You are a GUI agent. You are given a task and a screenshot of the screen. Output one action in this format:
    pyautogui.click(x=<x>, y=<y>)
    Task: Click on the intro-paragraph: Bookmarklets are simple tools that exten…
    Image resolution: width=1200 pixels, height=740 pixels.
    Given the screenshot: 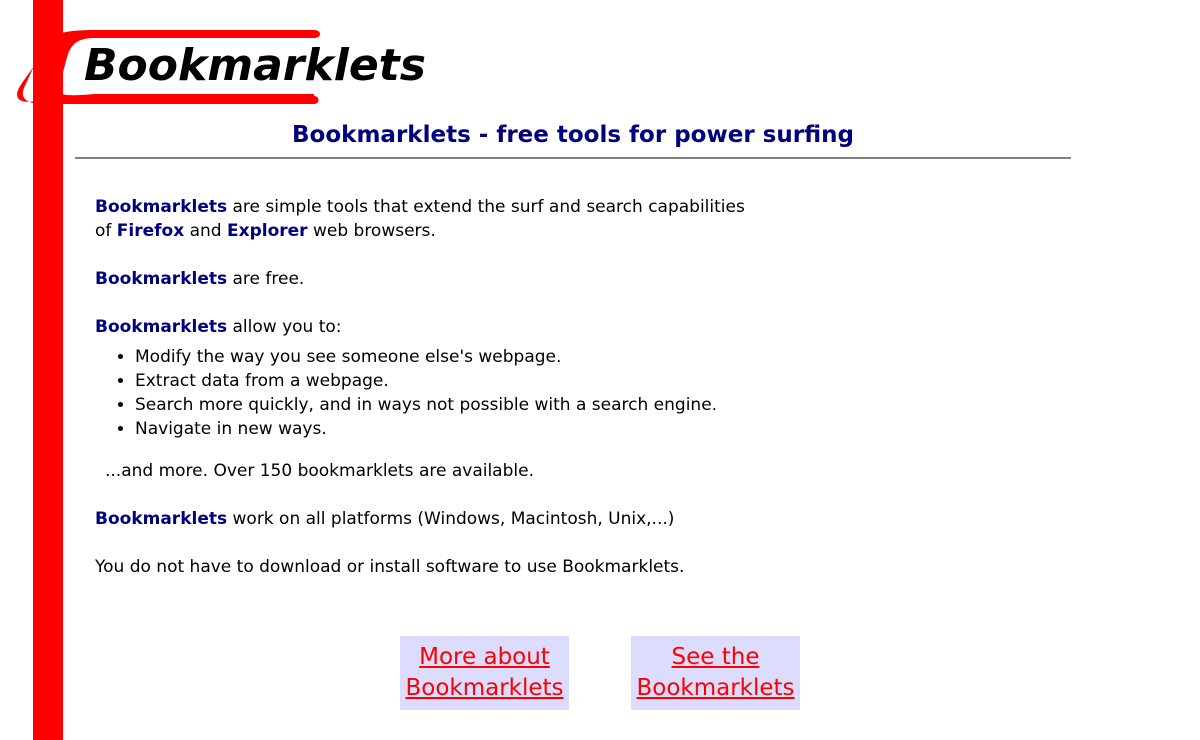 What is the action you would take?
    pyautogui.click(x=475, y=219)
    